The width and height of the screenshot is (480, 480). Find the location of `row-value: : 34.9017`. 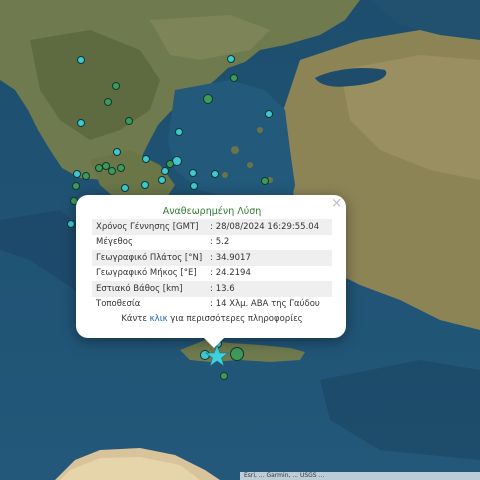

row-value: : 34.9017 is located at coordinates (269, 258).